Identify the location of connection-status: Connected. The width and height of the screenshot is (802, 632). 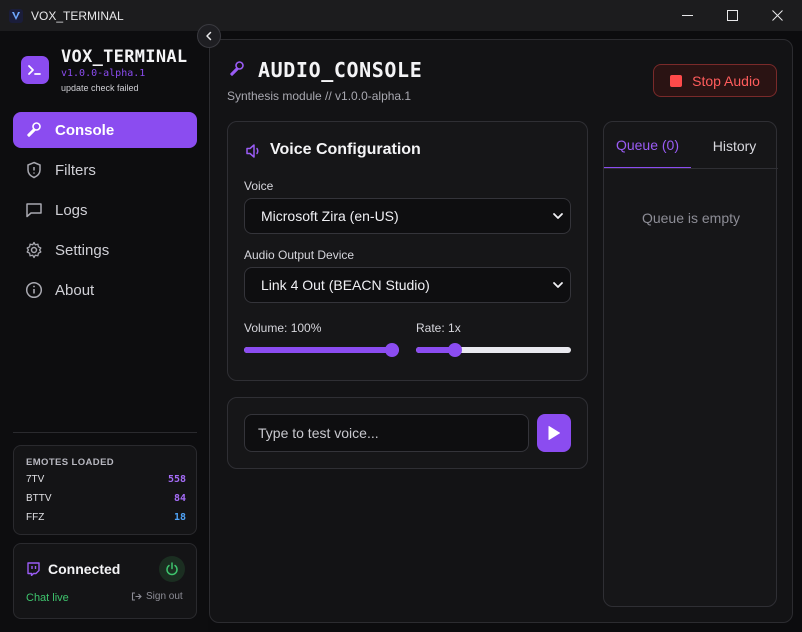
(84, 569).